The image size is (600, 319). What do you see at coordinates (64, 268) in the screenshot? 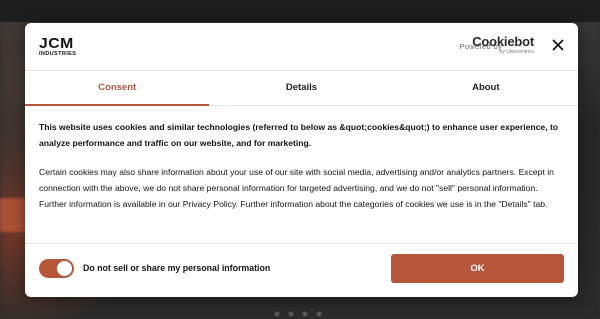
I see `toggle-knob` at bounding box center [64, 268].